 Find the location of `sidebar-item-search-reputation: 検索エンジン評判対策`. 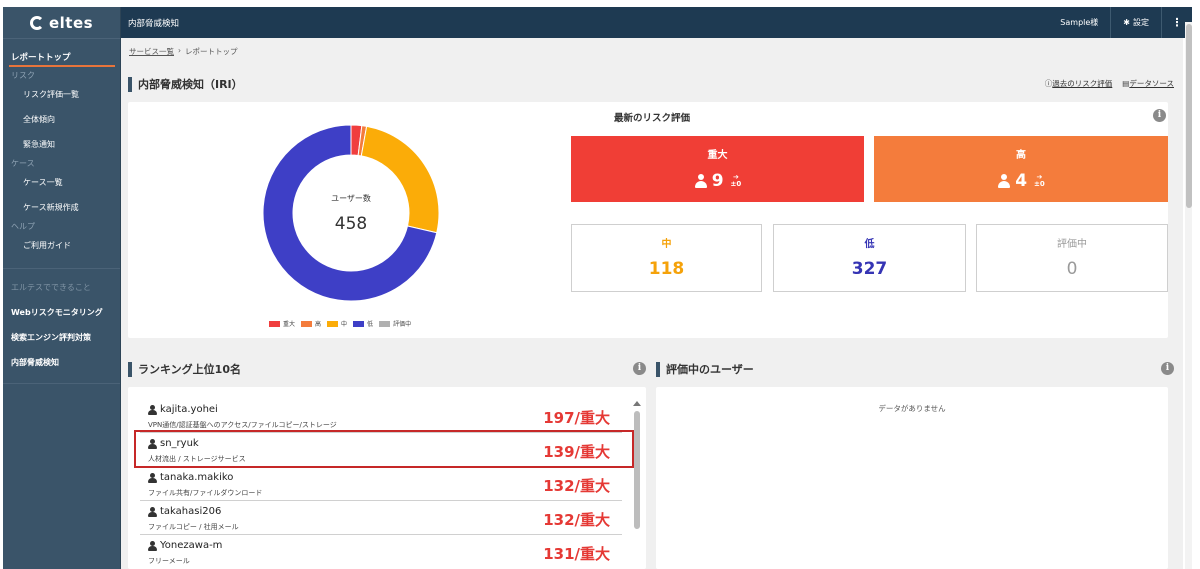

sidebar-item-search-reputation: 検索エンジン評判対策 is located at coordinates (61, 337).